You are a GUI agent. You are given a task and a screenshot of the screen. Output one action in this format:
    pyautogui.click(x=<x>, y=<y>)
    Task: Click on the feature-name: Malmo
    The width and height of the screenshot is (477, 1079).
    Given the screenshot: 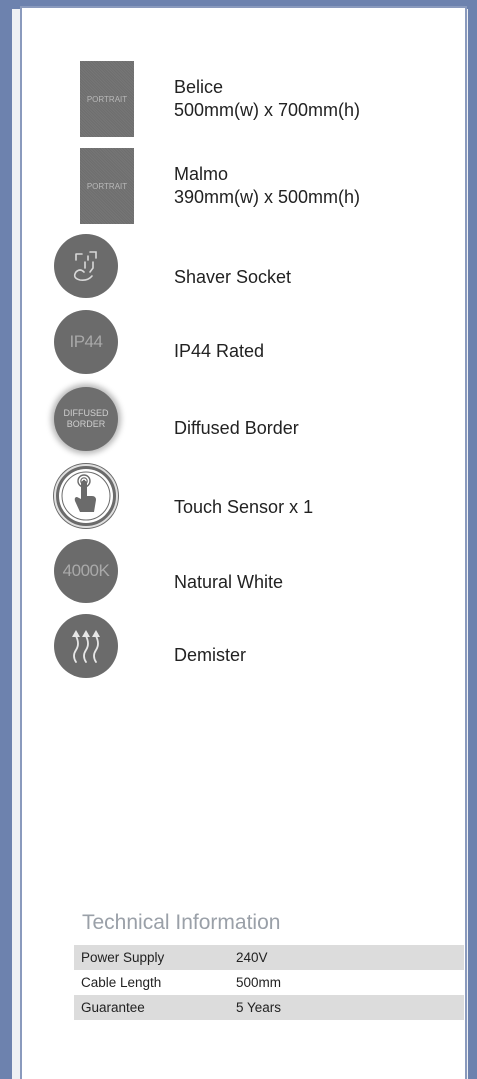 What is the action you would take?
    pyautogui.click(x=201, y=174)
    